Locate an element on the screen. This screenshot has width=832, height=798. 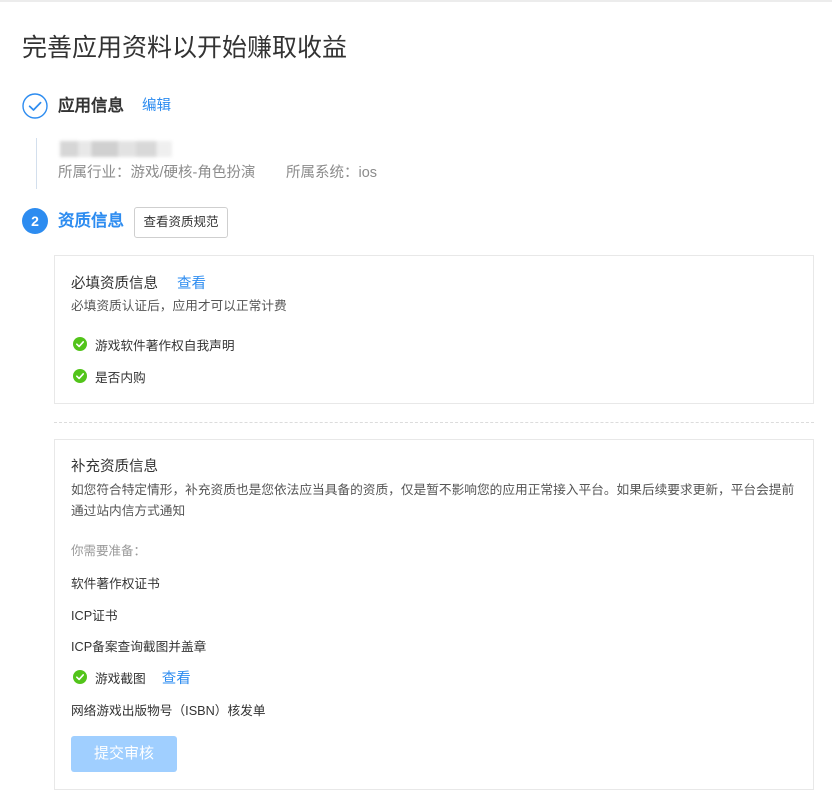
required-qualification-description: 必填资质认证后，应用才可以正常计费 is located at coordinates (179, 306).